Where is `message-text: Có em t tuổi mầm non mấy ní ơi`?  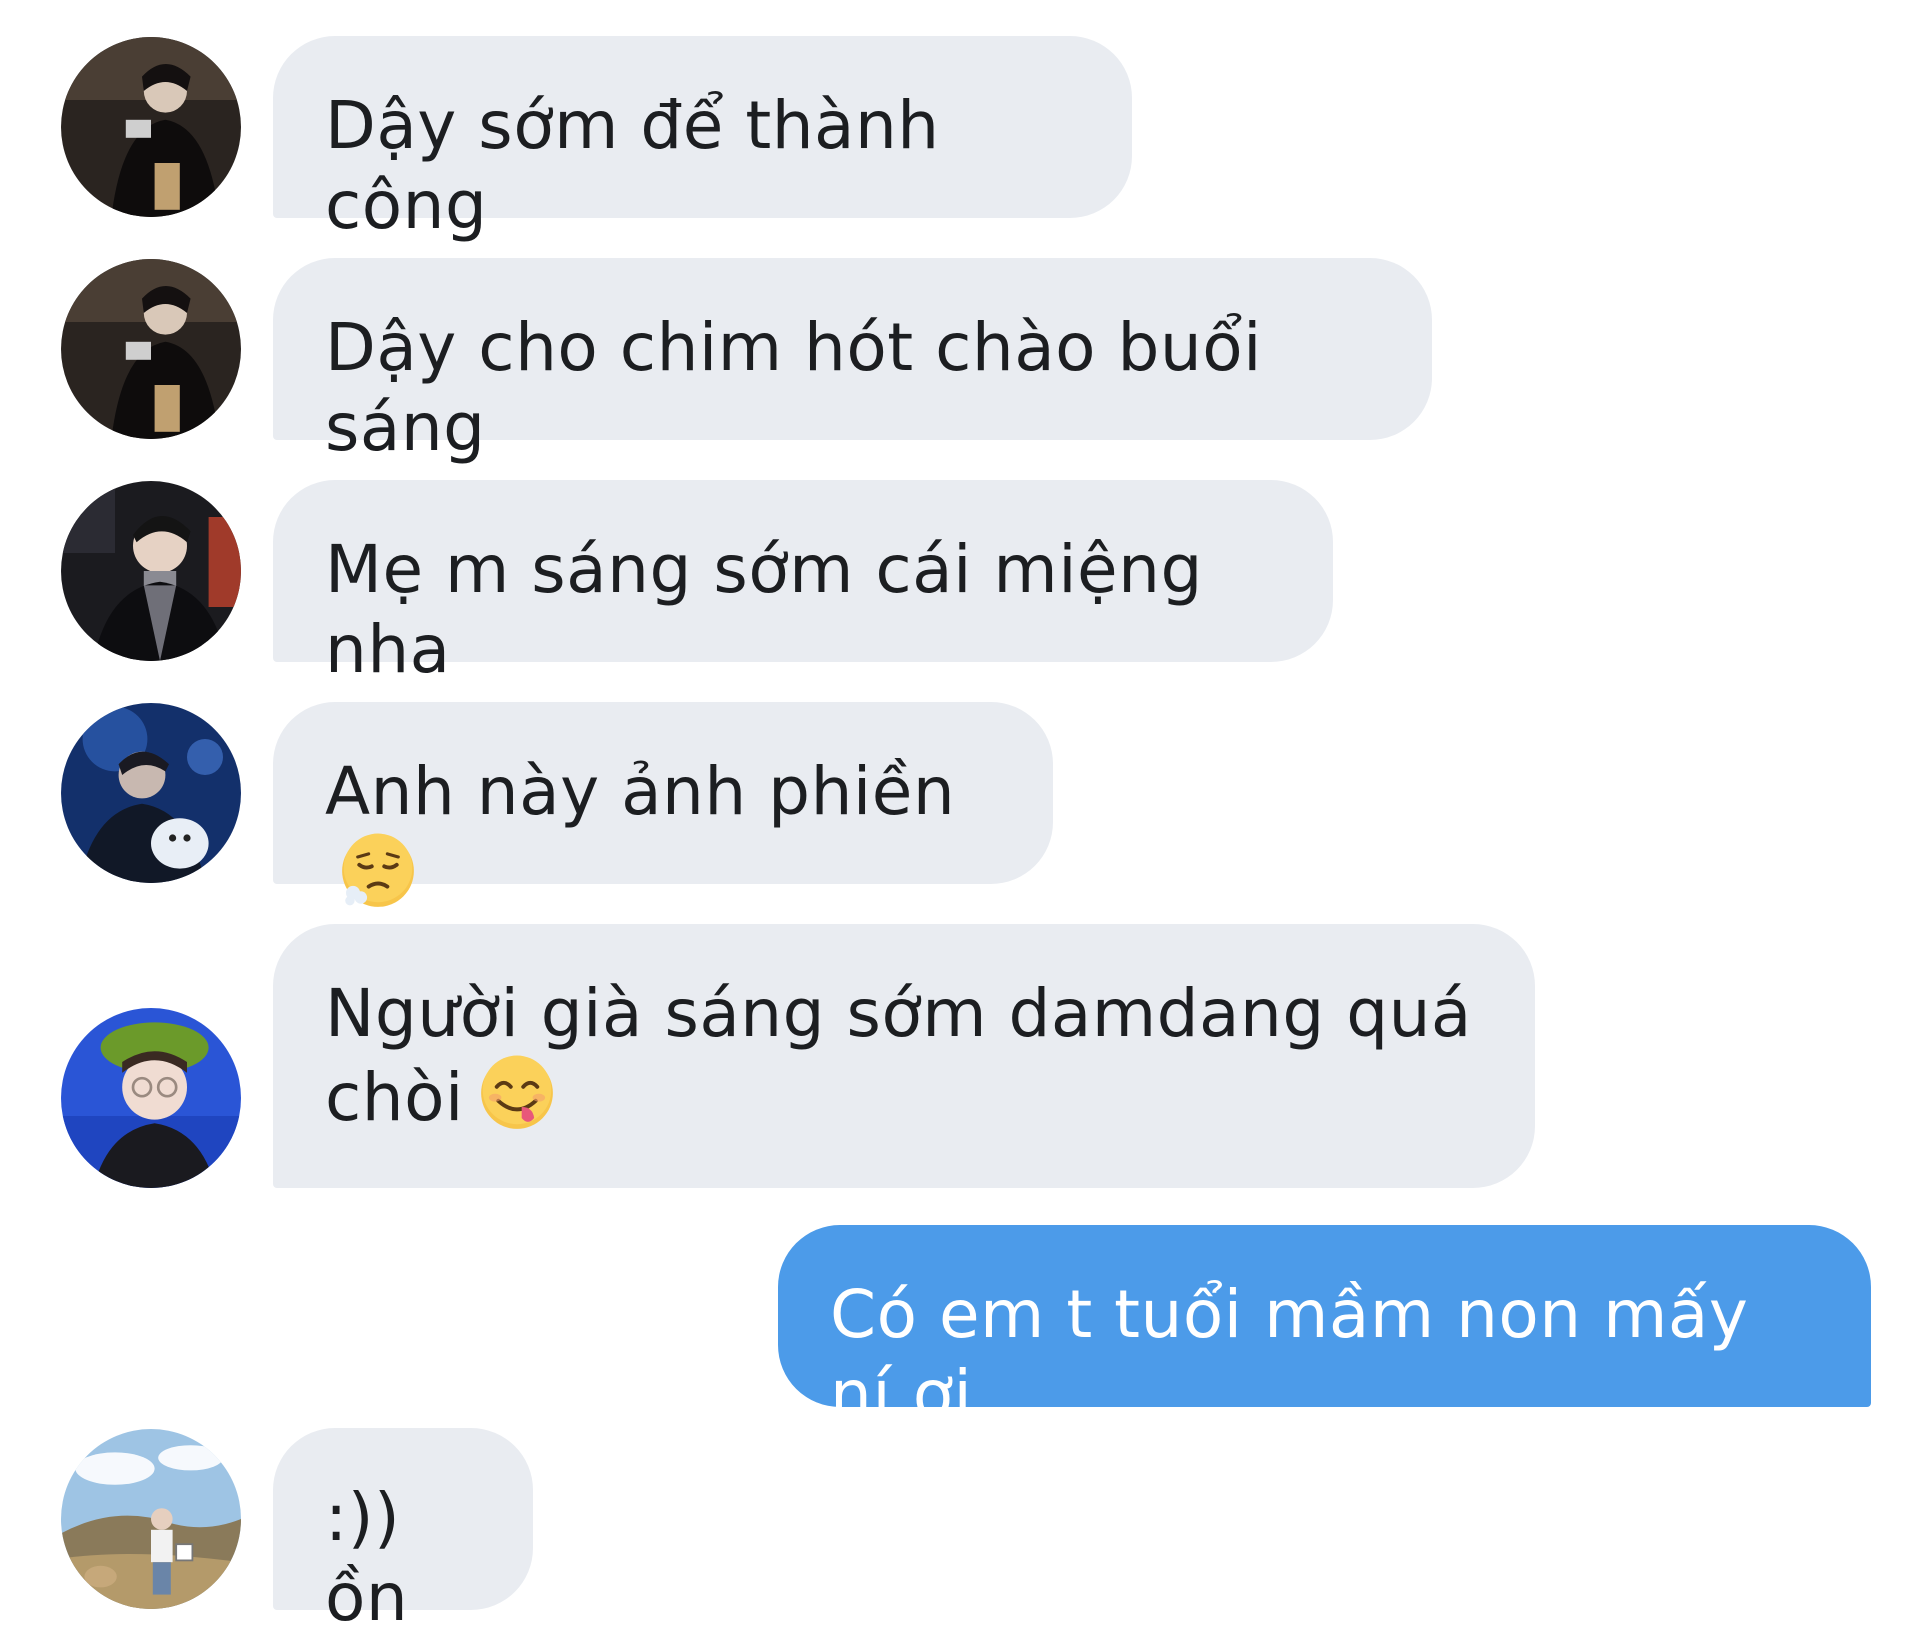 message-text: Có em t tuổi mầm non mấy ní ơi is located at coordinates (1289, 1354).